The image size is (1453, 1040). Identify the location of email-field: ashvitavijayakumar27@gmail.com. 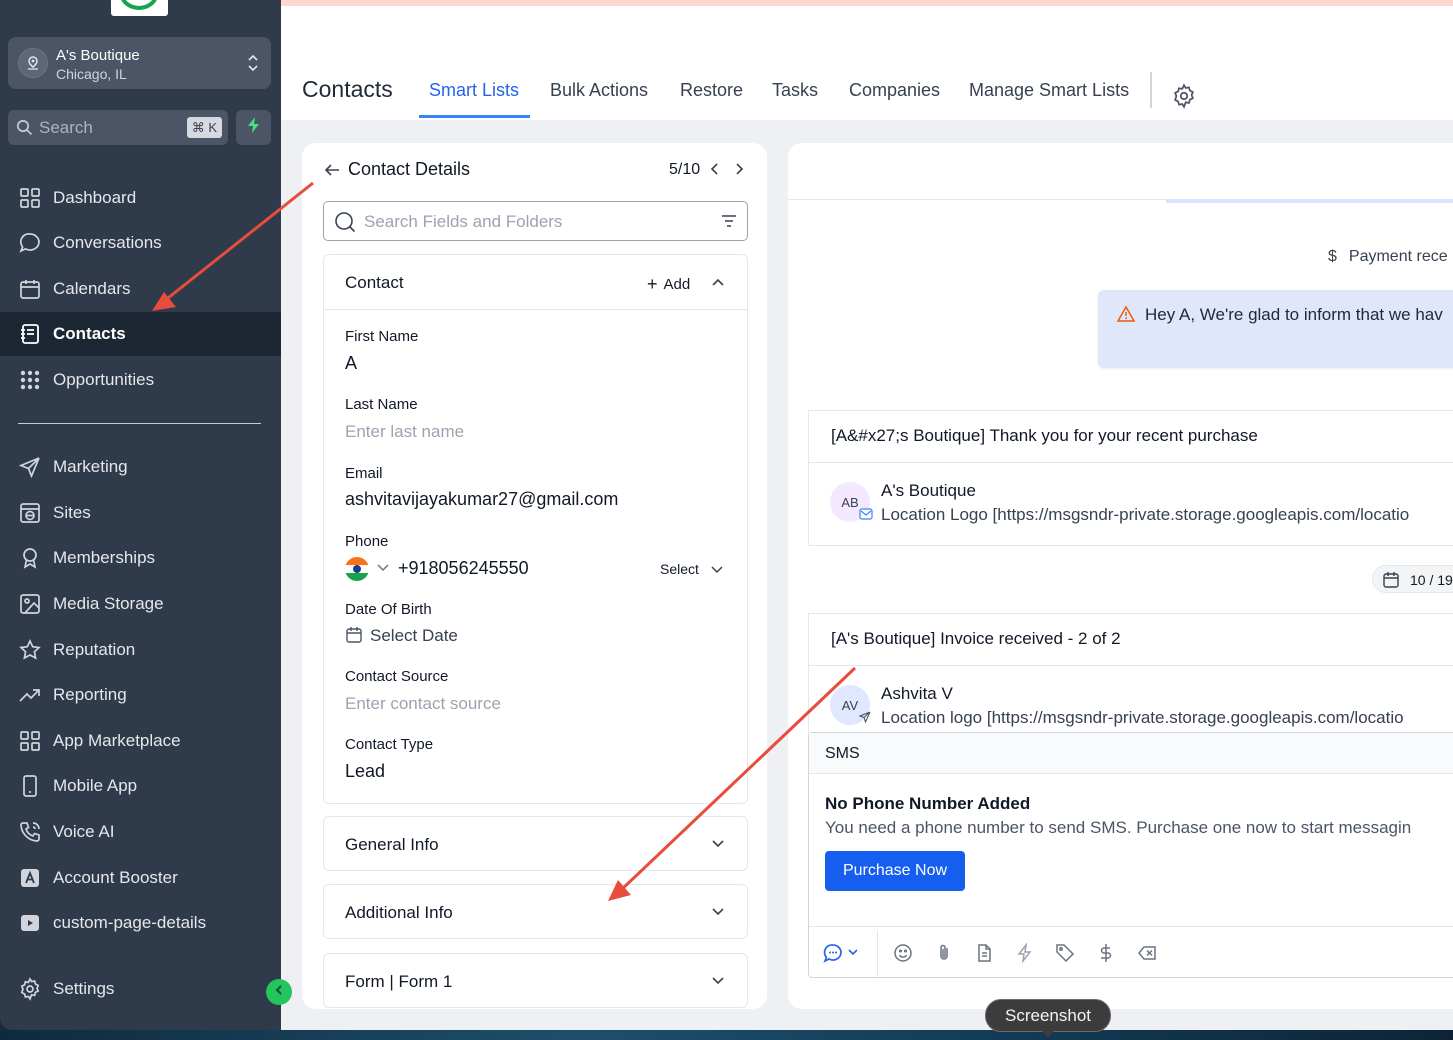
(481, 499).